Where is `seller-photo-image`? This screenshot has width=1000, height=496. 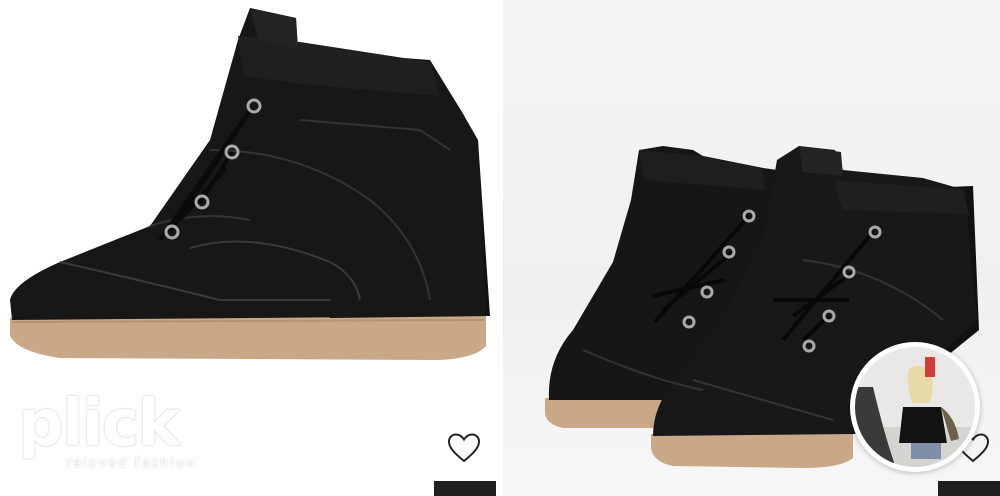
seller-photo-image is located at coordinates (915, 407).